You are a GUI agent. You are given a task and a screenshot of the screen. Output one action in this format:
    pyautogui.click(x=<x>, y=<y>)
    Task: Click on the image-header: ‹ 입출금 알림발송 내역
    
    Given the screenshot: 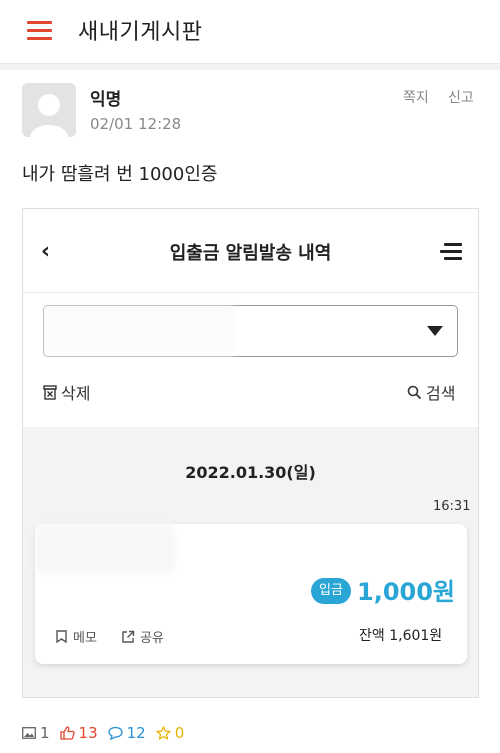 What is the action you would take?
    pyautogui.click(x=250, y=251)
    